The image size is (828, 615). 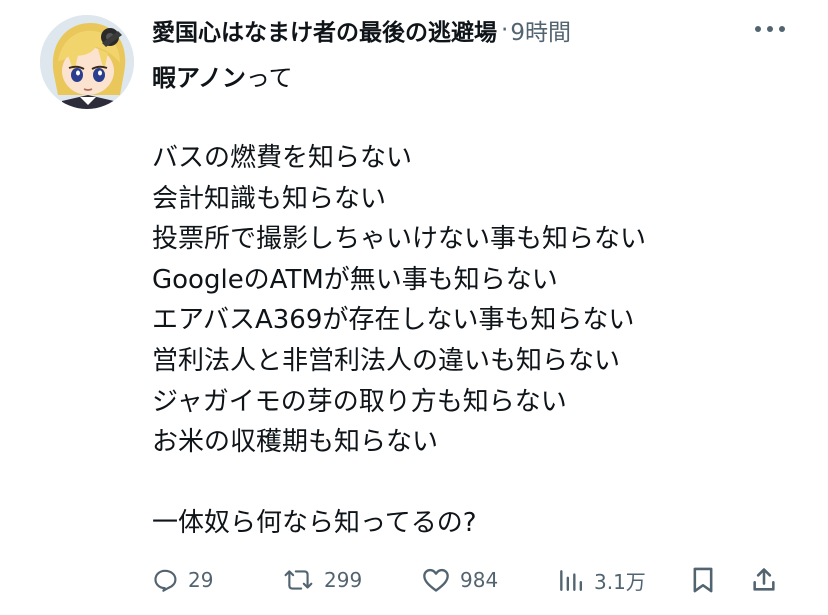 I want to click on retweet-count: 299, so click(x=343, y=580).